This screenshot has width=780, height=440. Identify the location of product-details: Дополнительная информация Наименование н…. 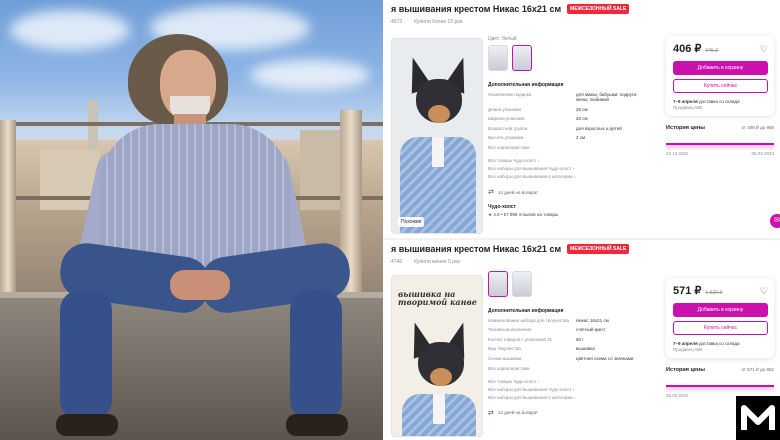
(567, 342).